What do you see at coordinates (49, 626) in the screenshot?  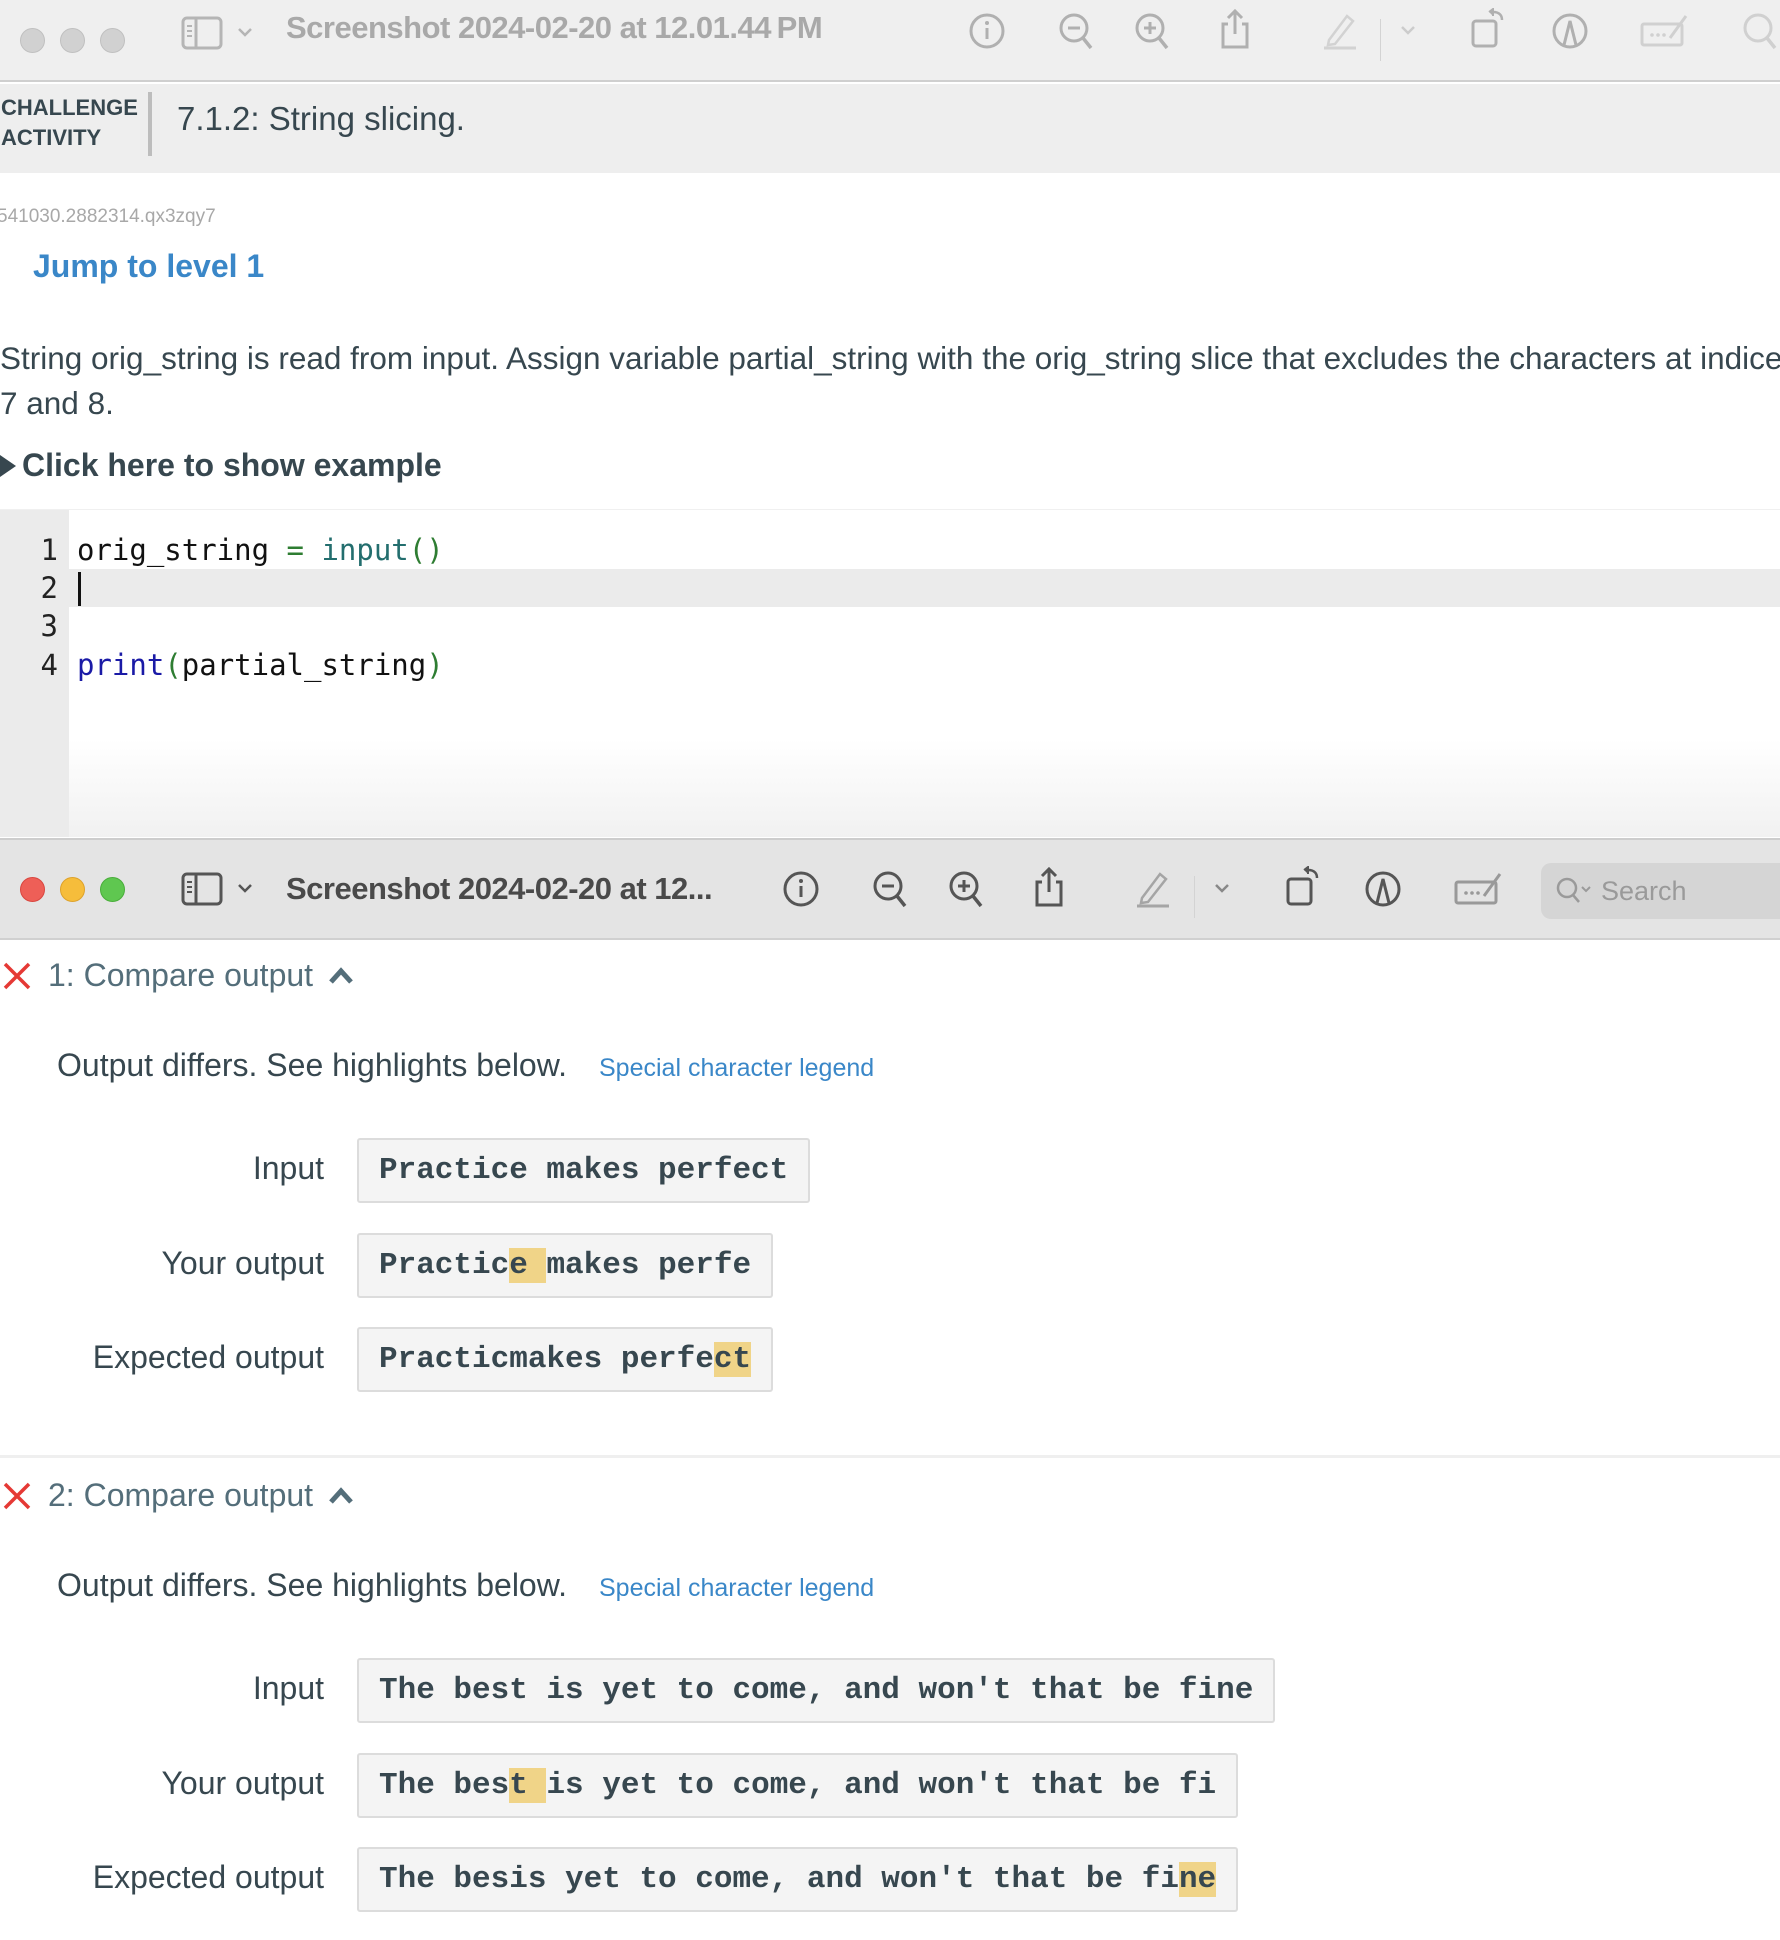 I see `line-number: 3` at bounding box center [49, 626].